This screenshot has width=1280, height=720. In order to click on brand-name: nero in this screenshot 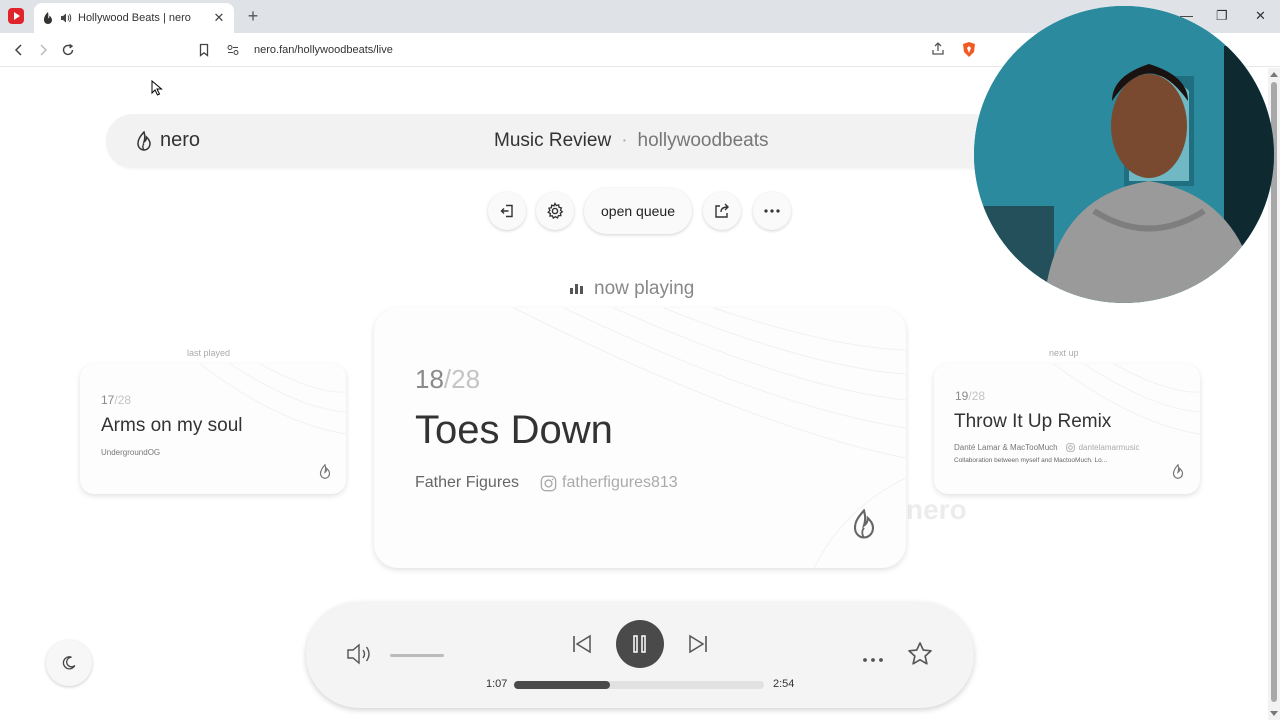, I will do `click(180, 140)`.